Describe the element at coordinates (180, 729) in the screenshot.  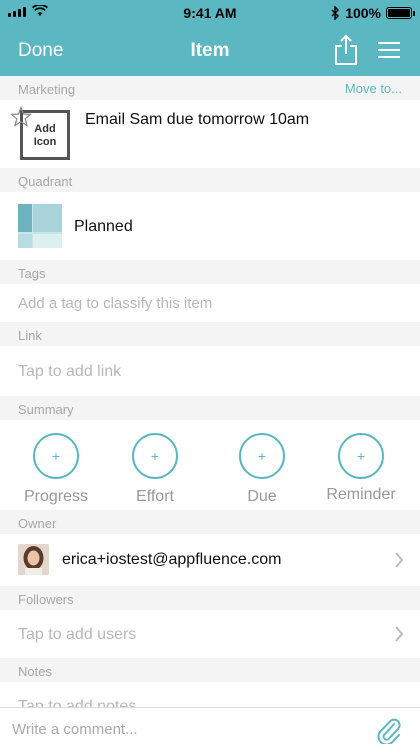
I see `comment-input` at that location.